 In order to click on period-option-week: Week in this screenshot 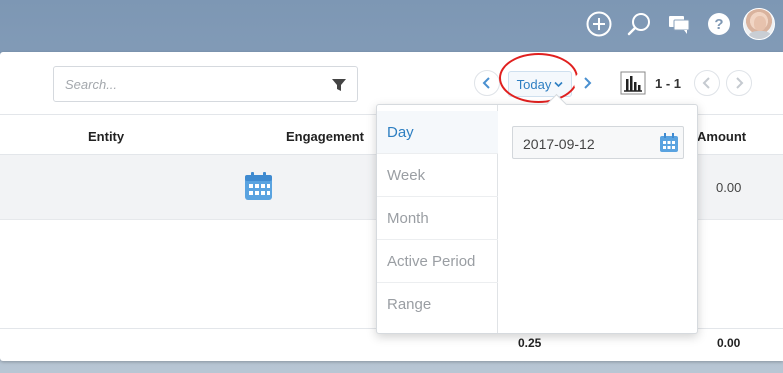, I will do `click(437, 175)`.